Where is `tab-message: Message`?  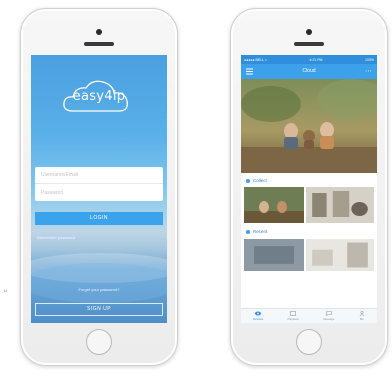
tab-message: Message is located at coordinates (328, 316).